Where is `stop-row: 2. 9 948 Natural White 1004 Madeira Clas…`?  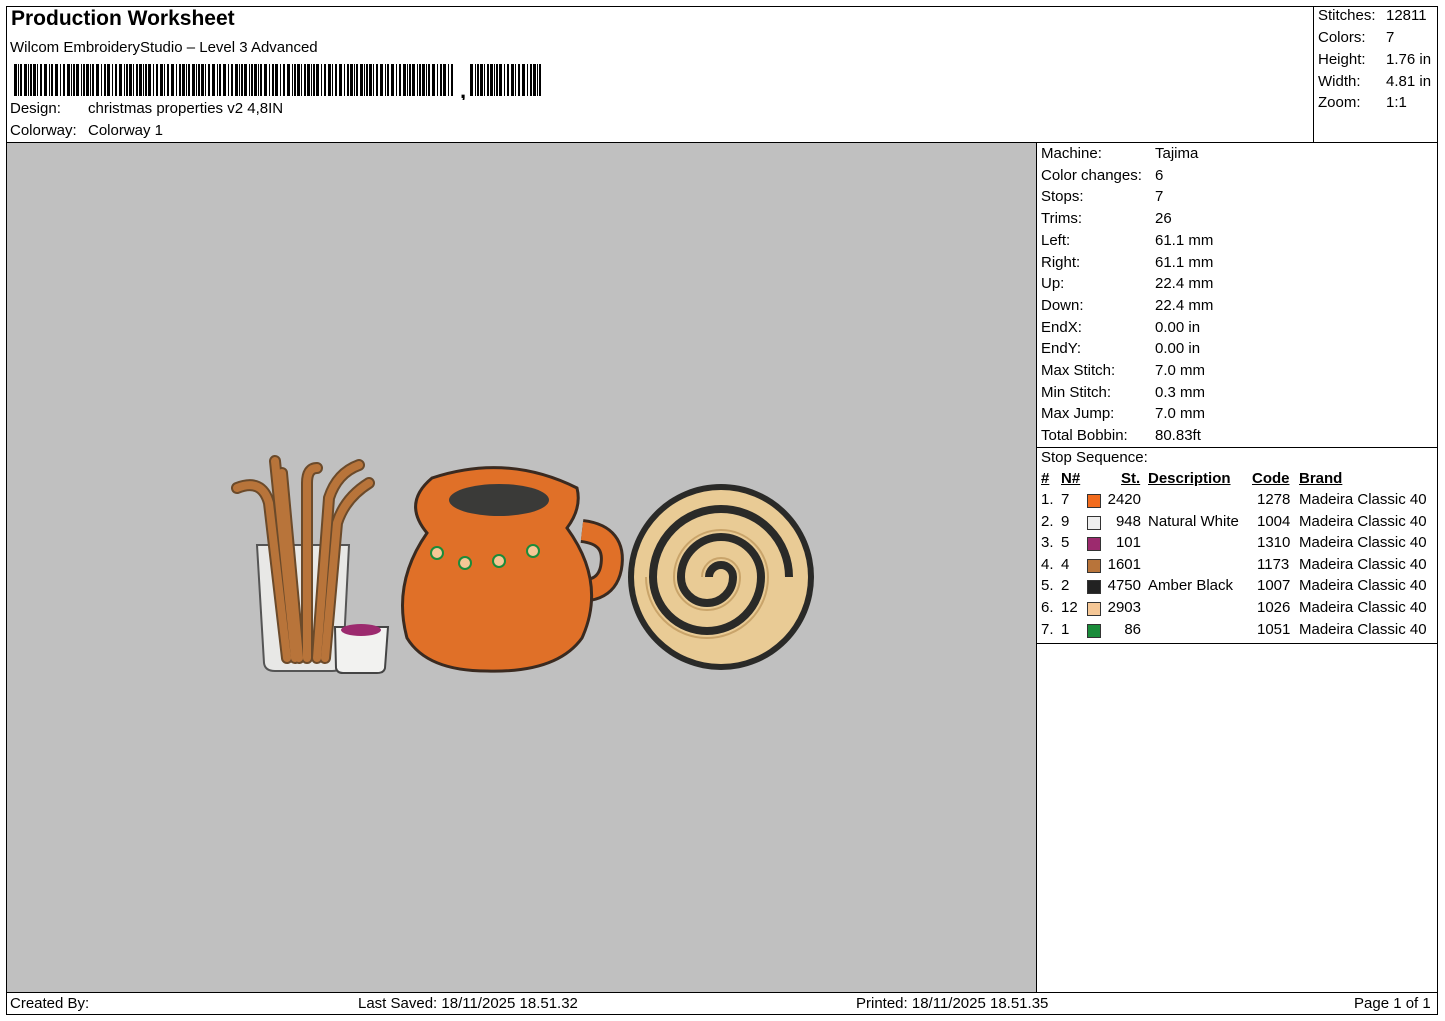 stop-row: 2. 9 948 Natural White 1004 Madeira Clas… is located at coordinates (1237, 523).